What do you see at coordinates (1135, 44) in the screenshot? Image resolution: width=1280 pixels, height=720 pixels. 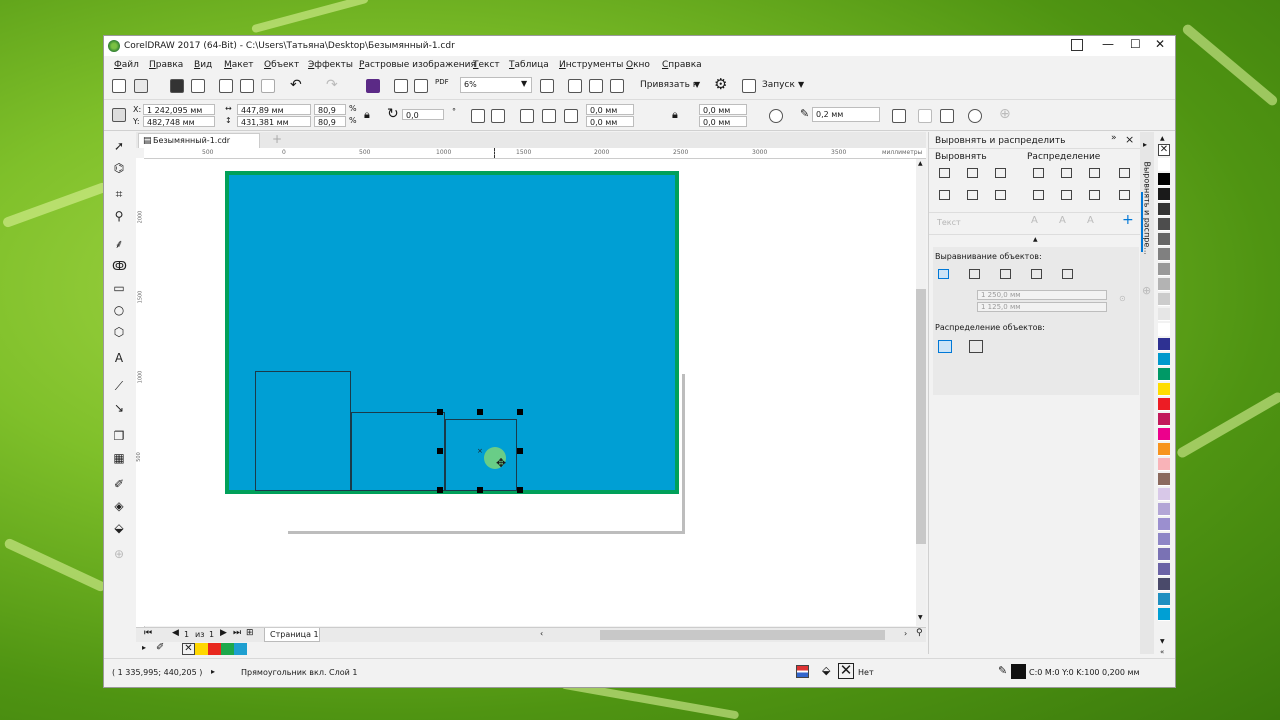 I see `maximize-button: ☐` at bounding box center [1135, 44].